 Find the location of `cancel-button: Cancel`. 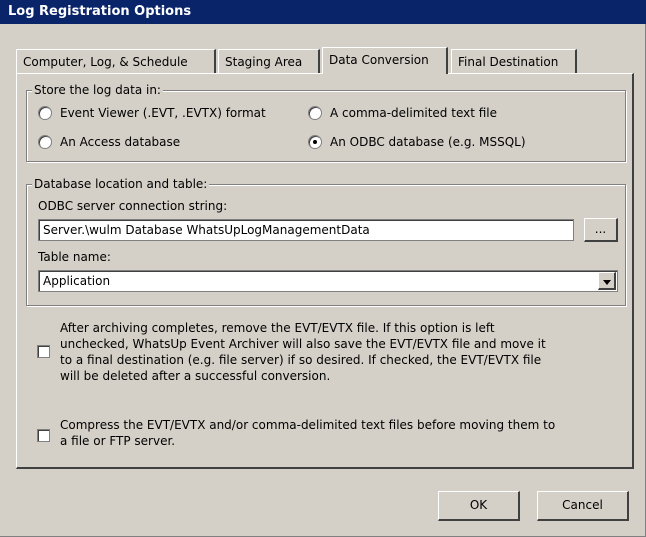

cancel-button: Cancel is located at coordinates (583, 506).